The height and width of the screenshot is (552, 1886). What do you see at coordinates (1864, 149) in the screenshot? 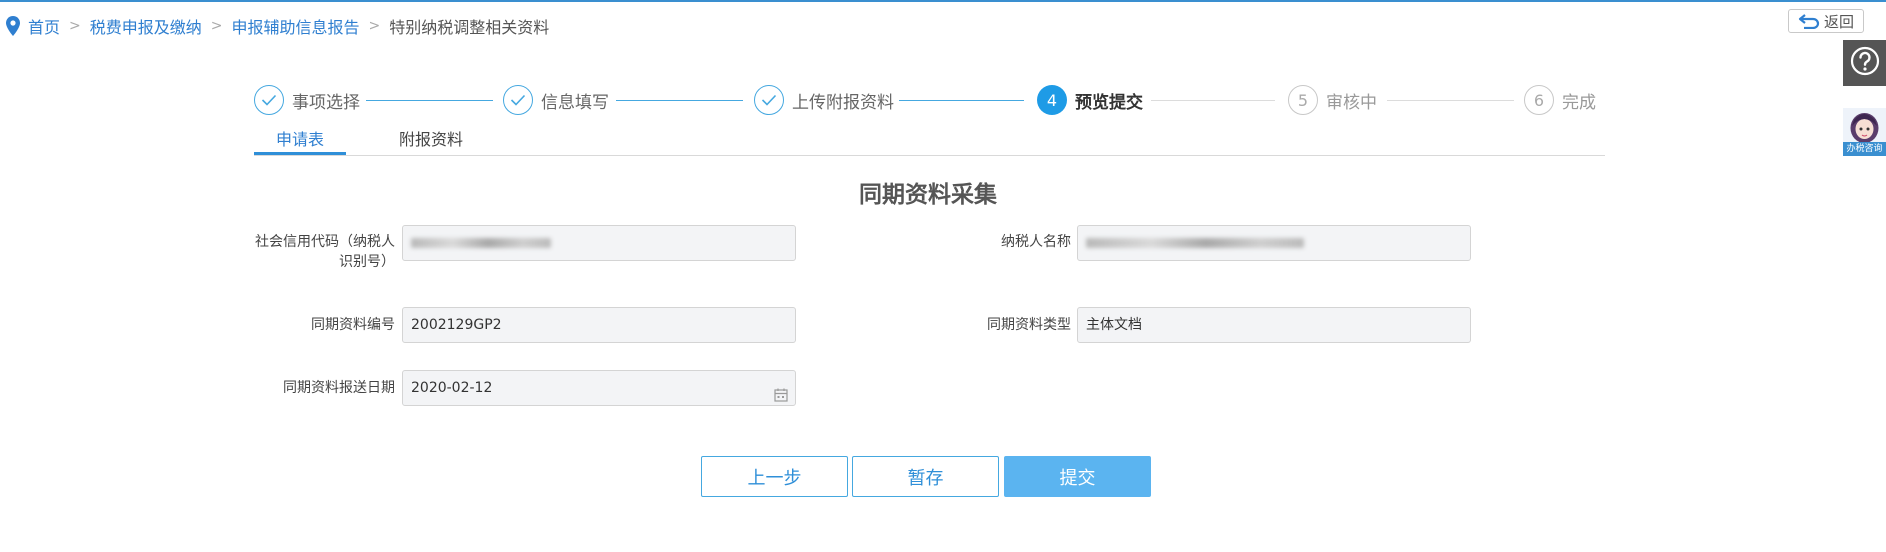
I see `assistant-label: 办税咨询` at bounding box center [1864, 149].